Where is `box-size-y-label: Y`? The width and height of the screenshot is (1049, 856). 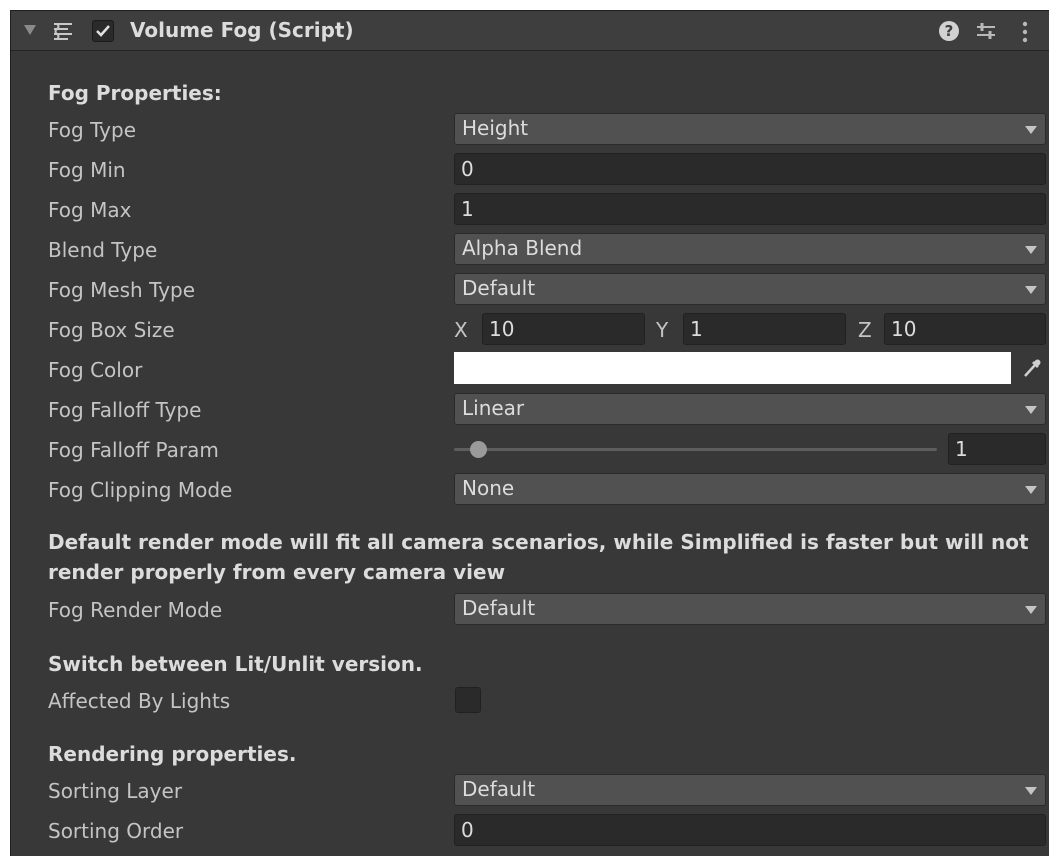 box-size-y-label: Y is located at coordinates (662, 330).